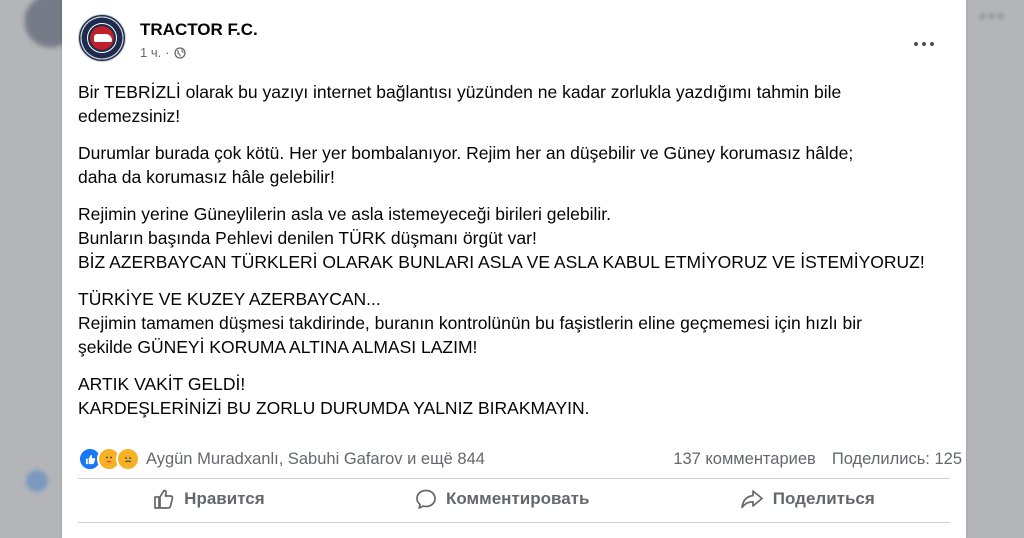  I want to click on post-actions: Нравится Комментировать Поделиться, so click(514, 499).